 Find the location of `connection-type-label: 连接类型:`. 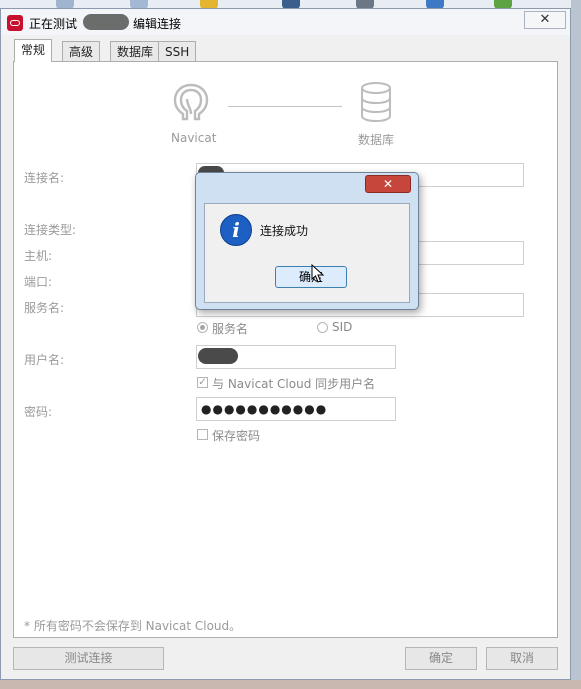

connection-type-label: 连接类型: is located at coordinates (50, 230).